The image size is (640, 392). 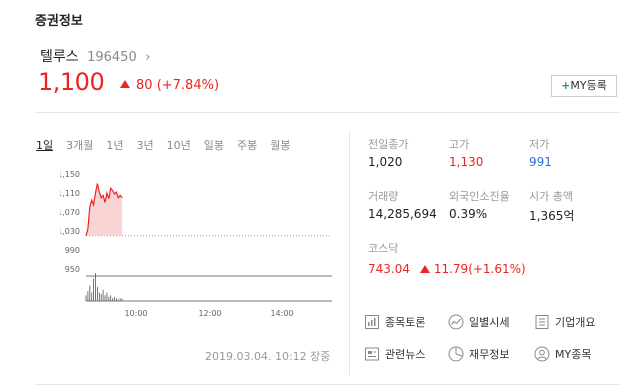 What do you see at coordinates (70, 193) in the screenshot?
I see `y-tick-label: 1,110` at bounding box center [70, 193].